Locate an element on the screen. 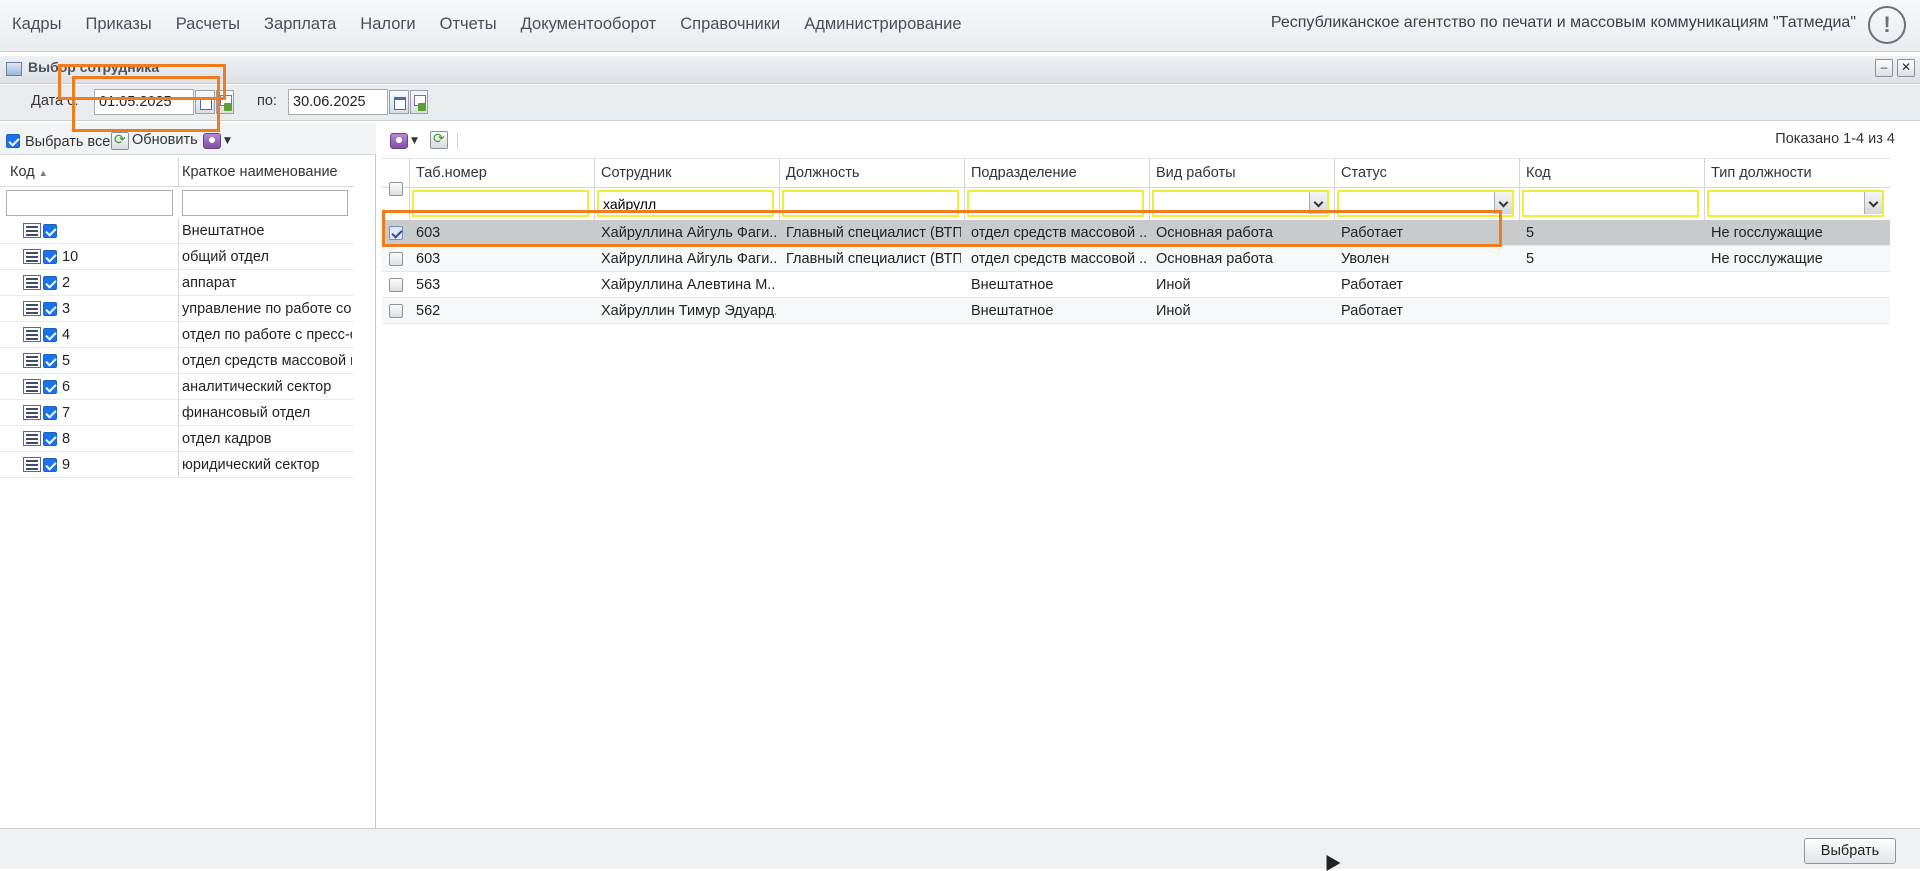 The width and height of the screenshot is (1920, 871). name-filter-input is located at coordinates (265, 203).